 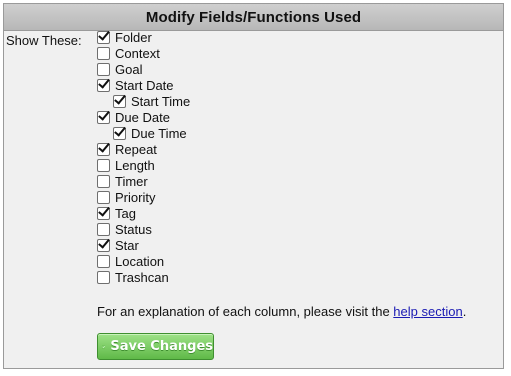 I want to click on field-option-label: Location, so click(x=140, y=261).